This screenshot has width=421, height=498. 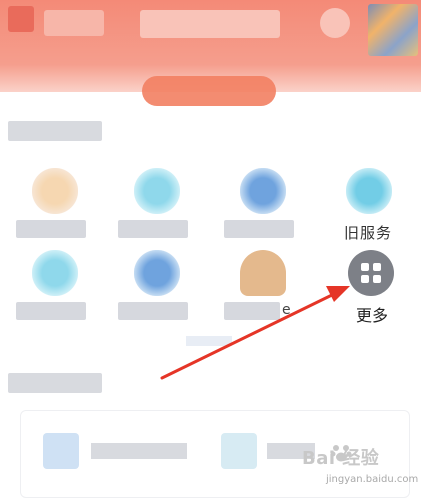 I want to click on watermark-url: jingyan.baidu.com, so click(x=372, y=479).